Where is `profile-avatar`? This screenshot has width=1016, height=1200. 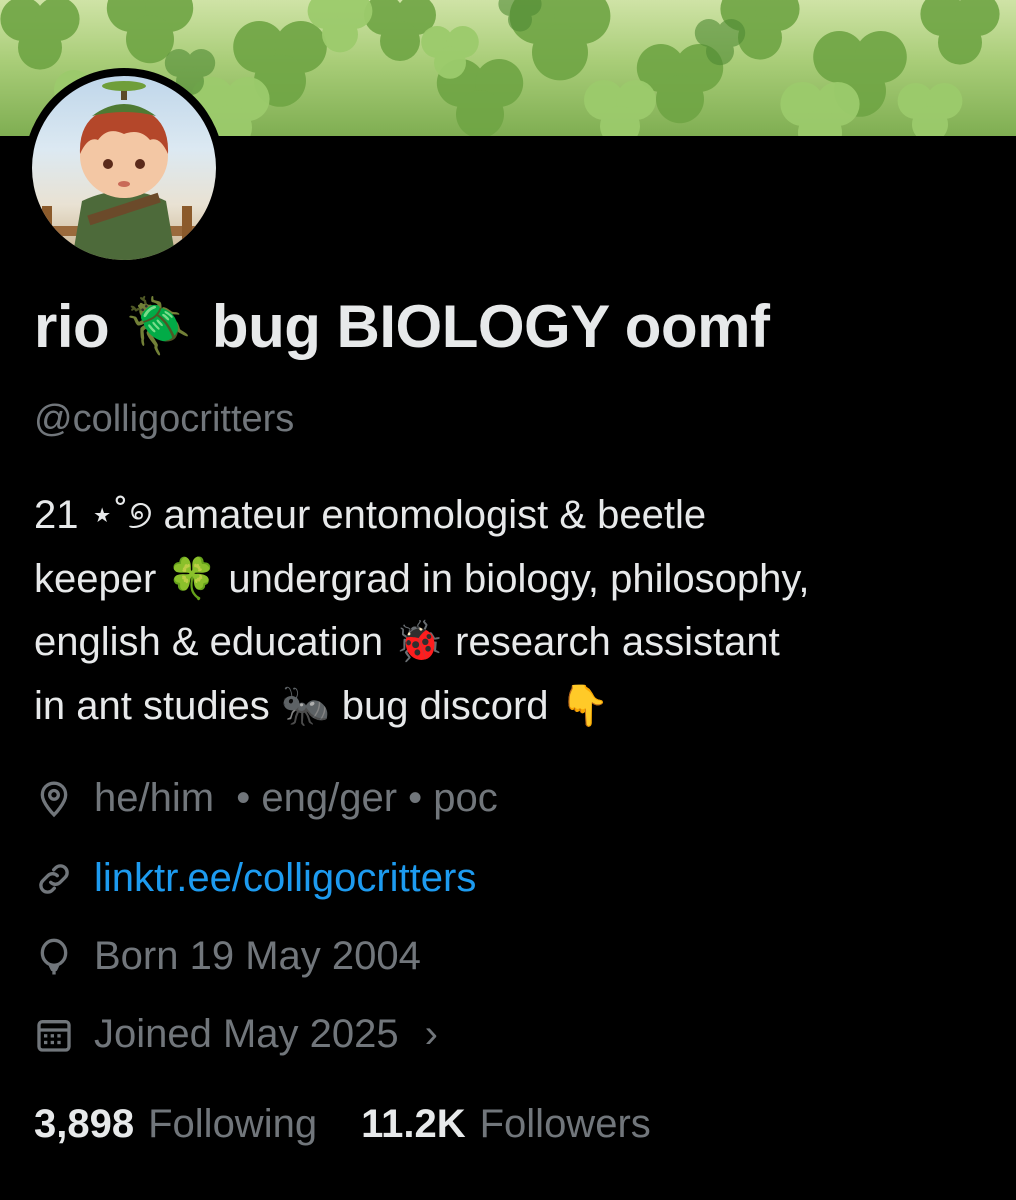 profile-avatar is located at coordinates (124, 168).